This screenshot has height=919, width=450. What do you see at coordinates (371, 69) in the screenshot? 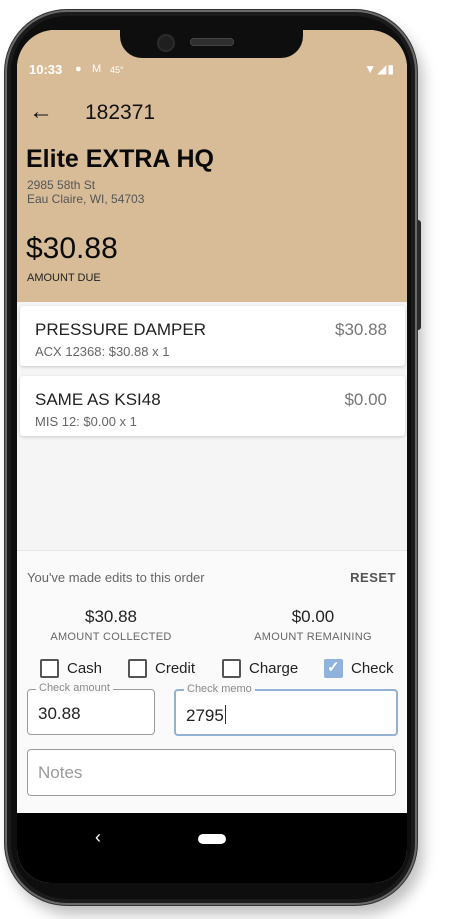
I see `wifi-icon: ▼` at bounding box center [371, 69].